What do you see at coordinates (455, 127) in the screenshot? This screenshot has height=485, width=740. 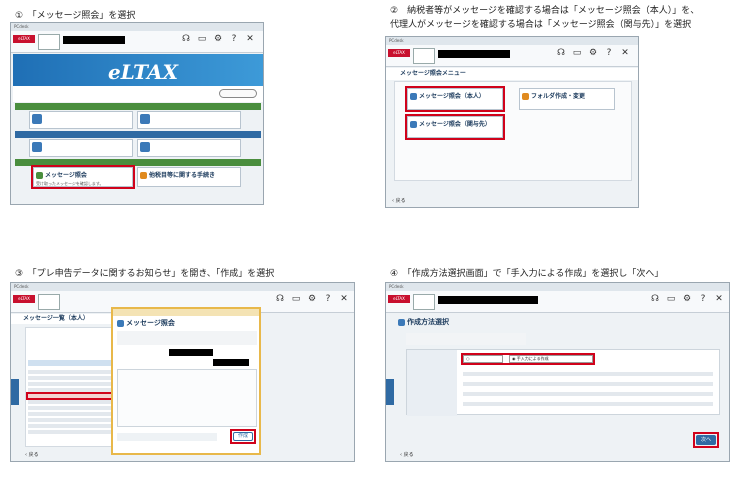 I see `highlight-message-client` at bounding box center [455, 127].